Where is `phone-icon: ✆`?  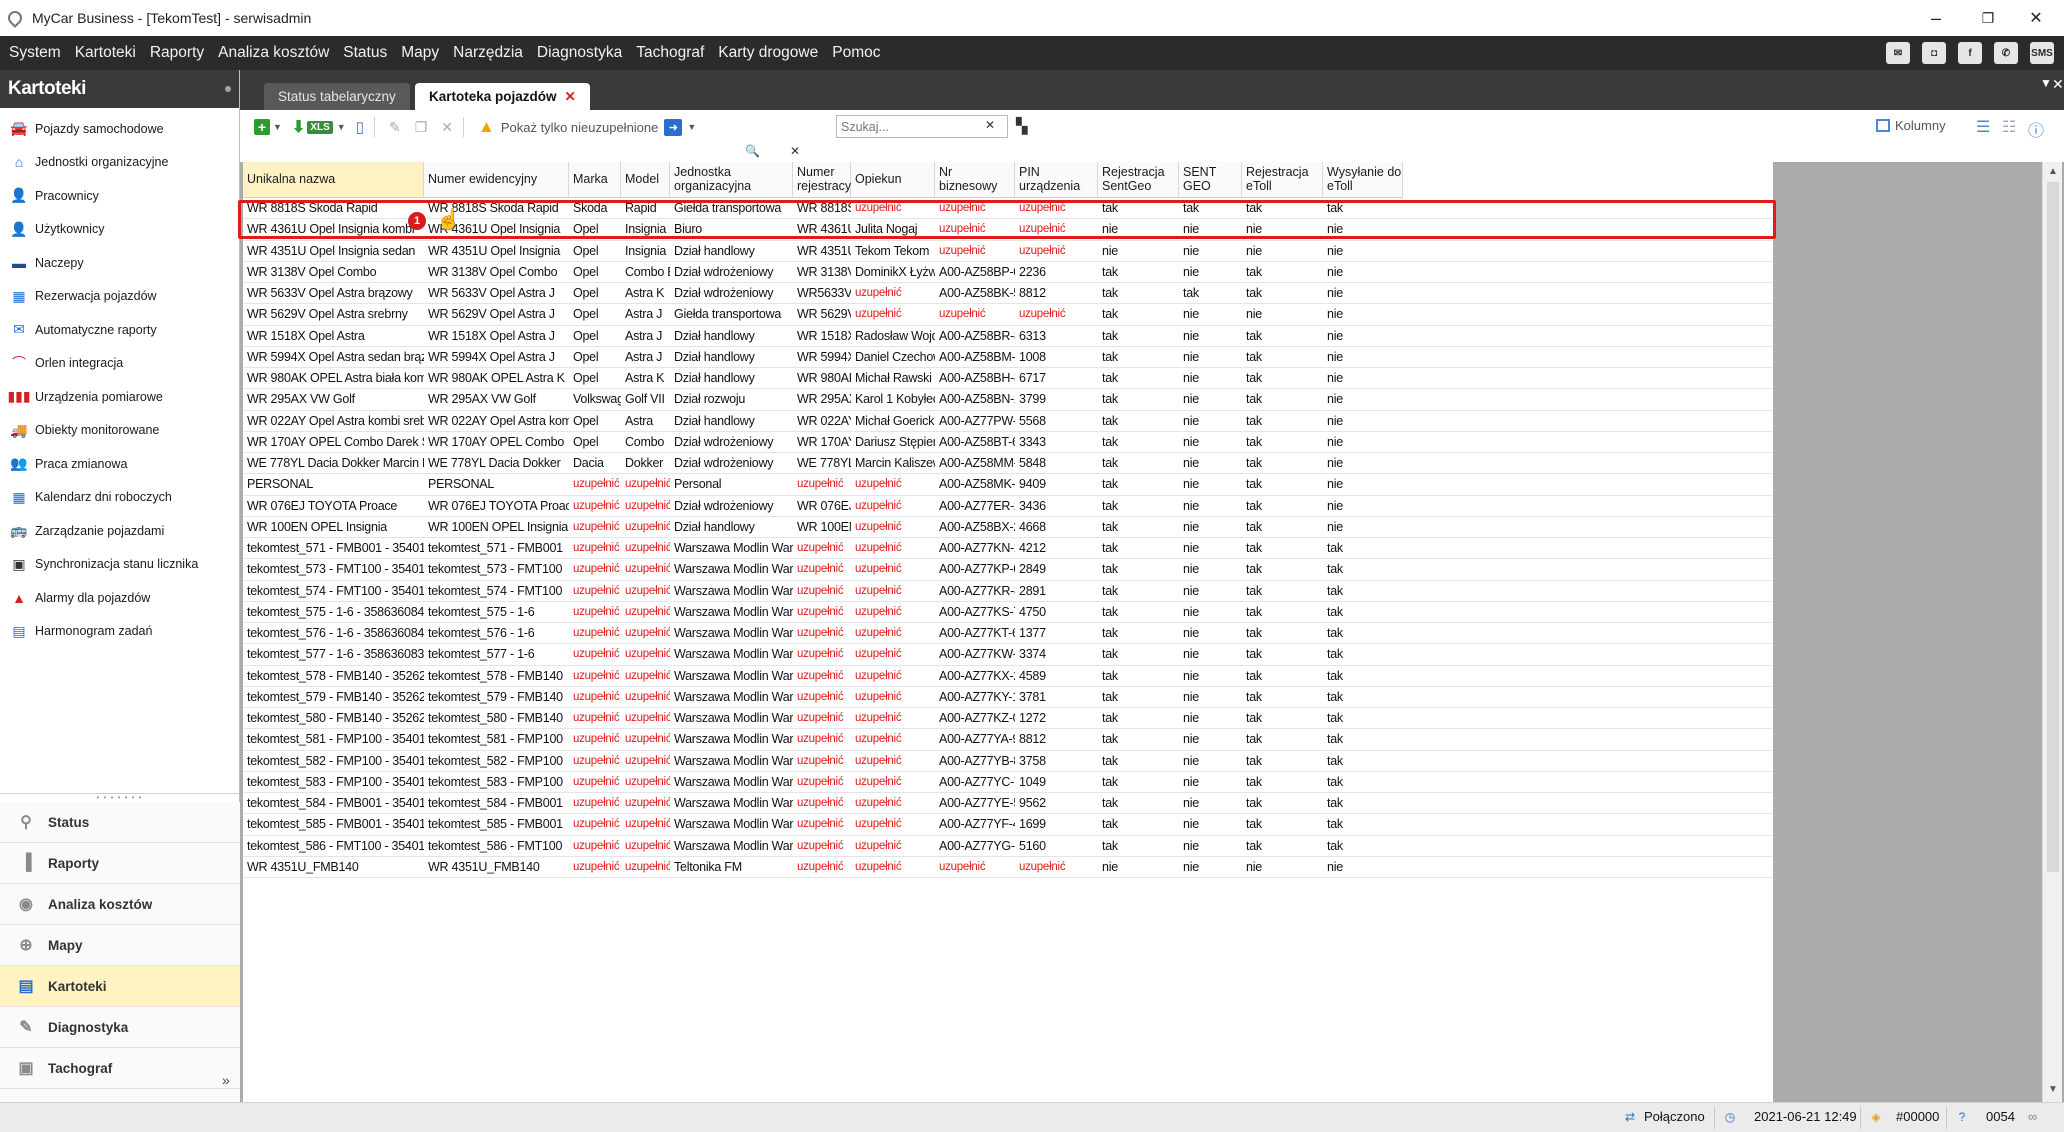
phone-icon: ✆ is located at coordinates (2006, 53).